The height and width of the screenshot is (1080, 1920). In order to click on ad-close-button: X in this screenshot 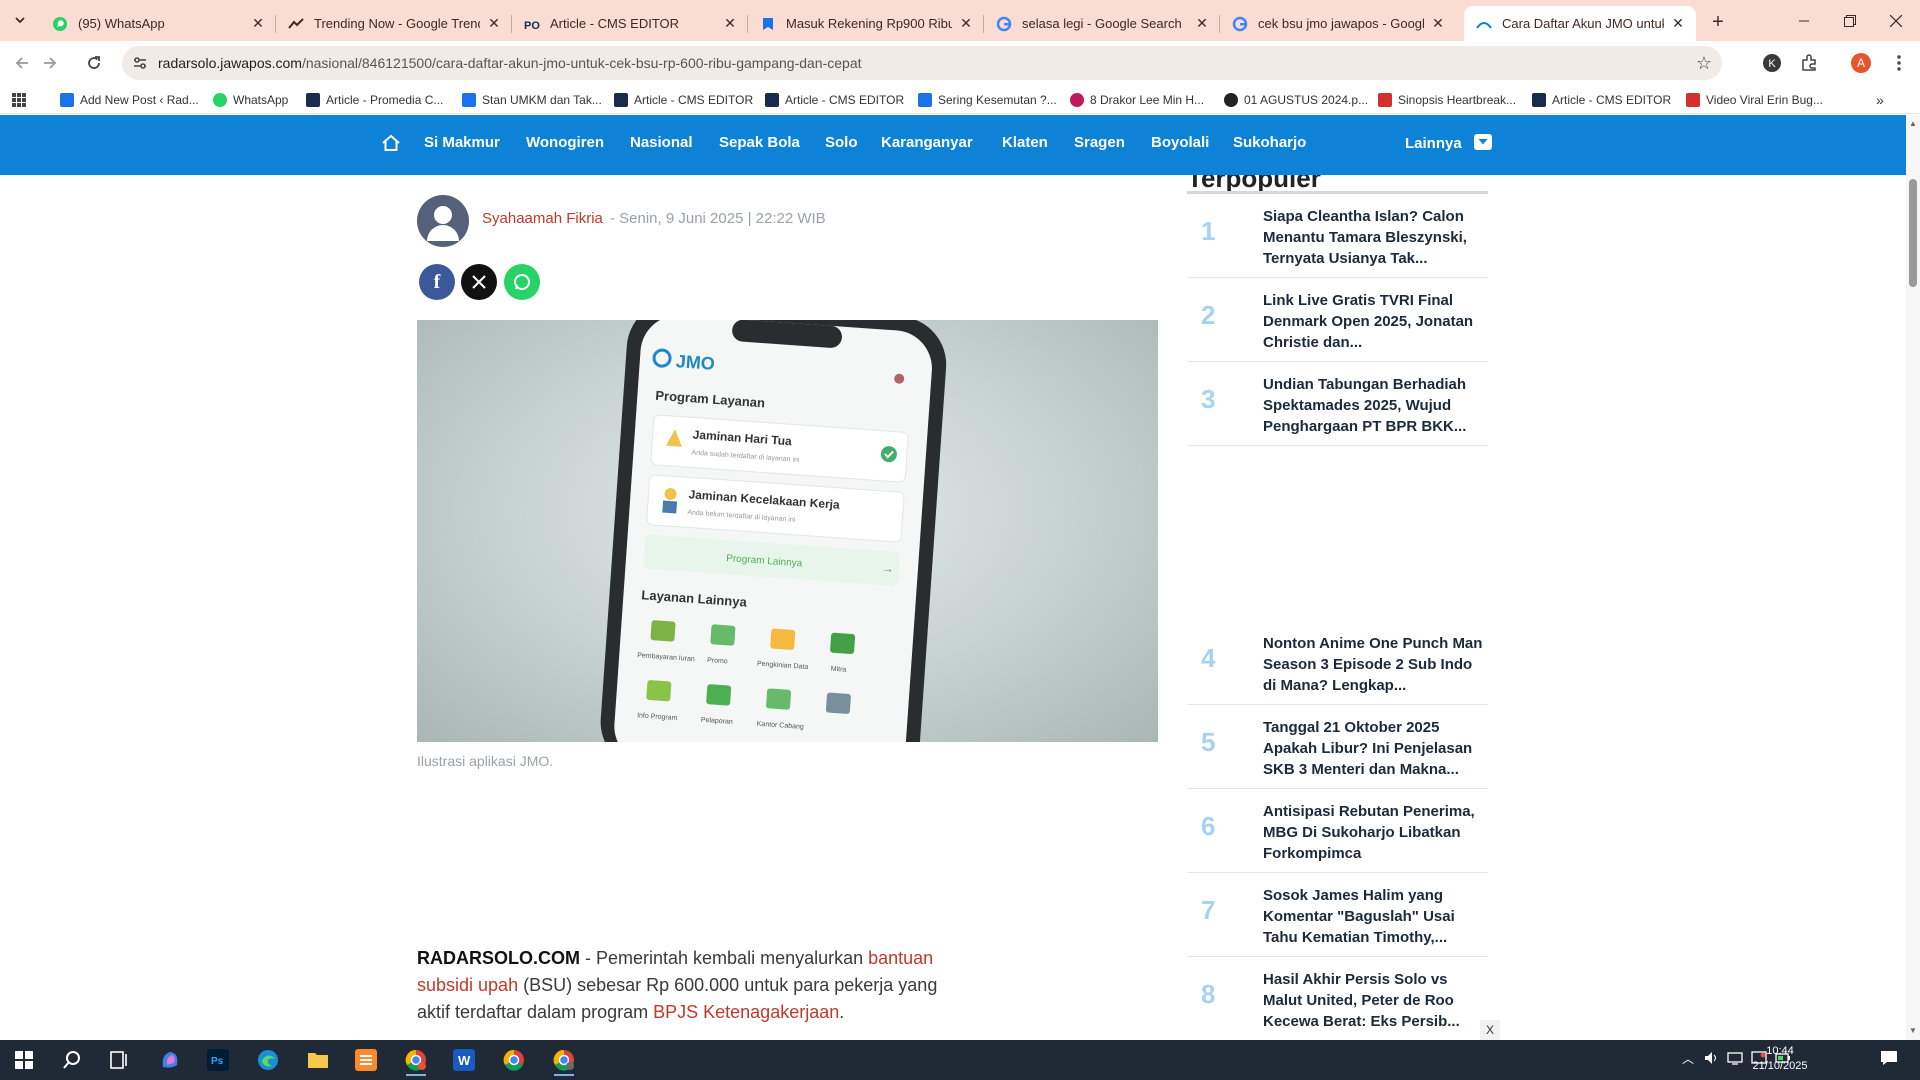, I will do `click(1490, 1030)`.